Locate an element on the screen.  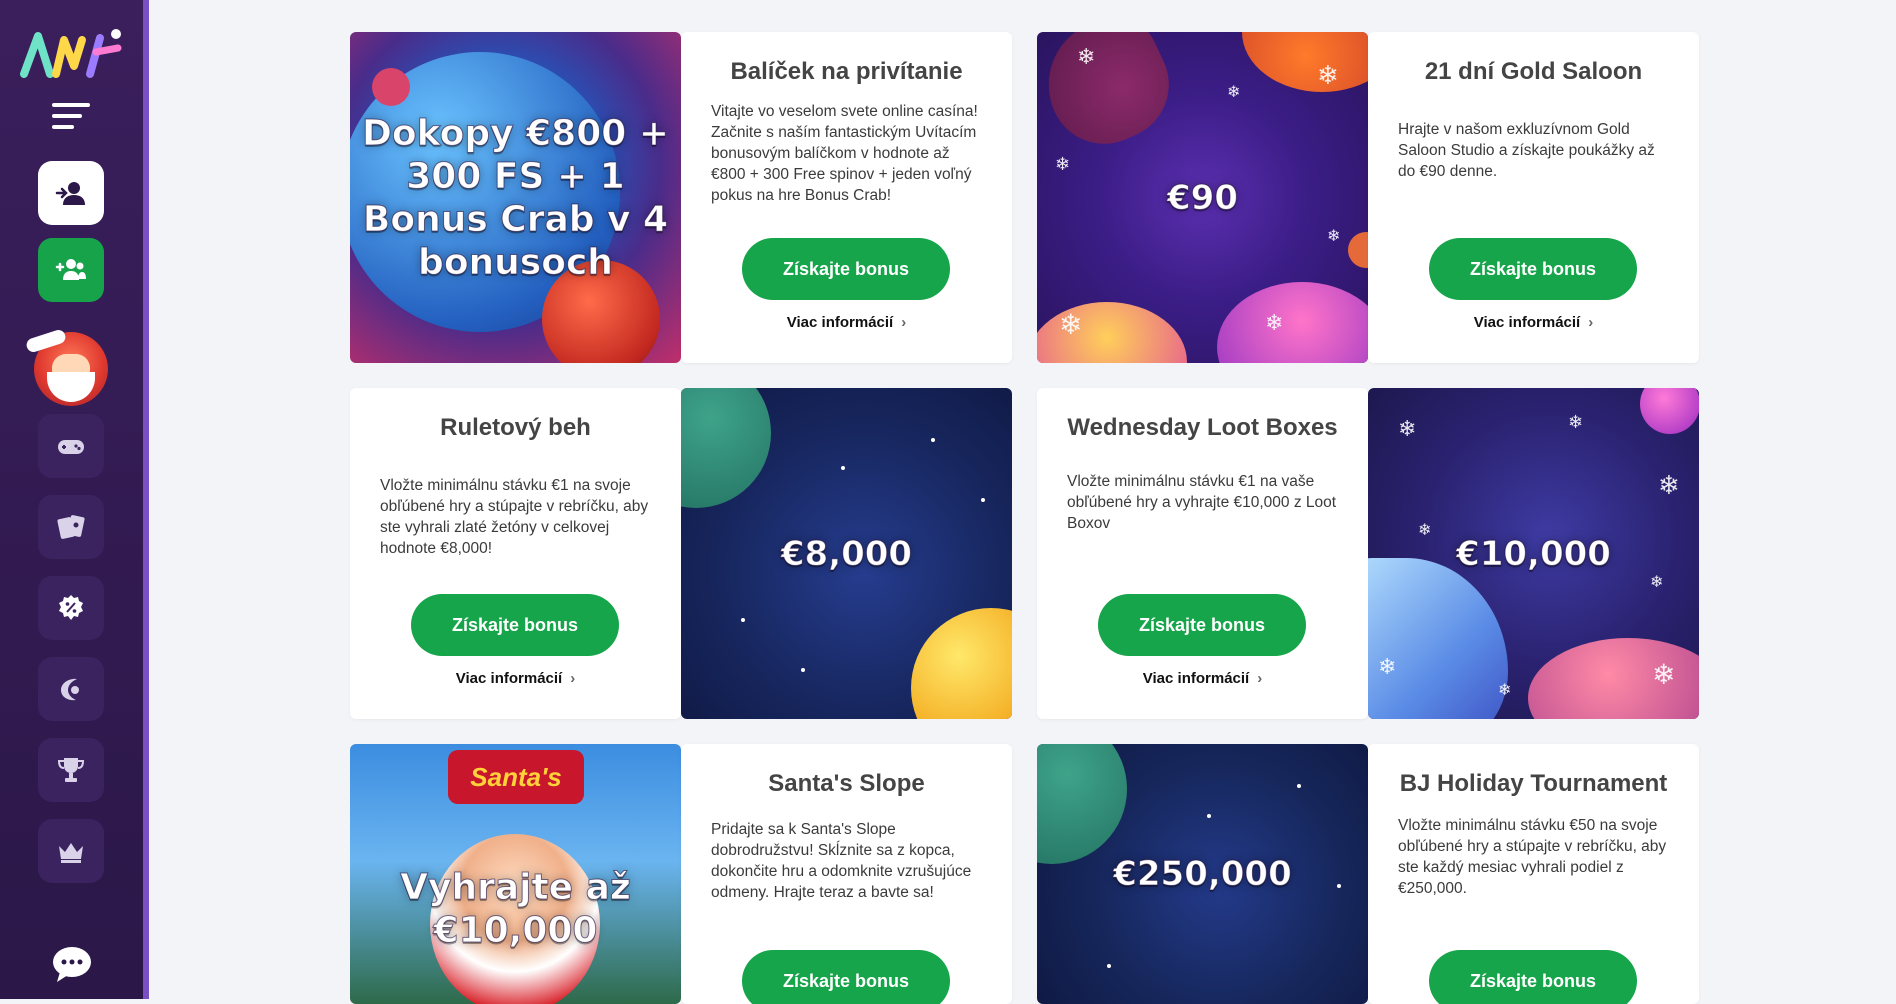
live-casino-button is located at coordinates (71, 527).